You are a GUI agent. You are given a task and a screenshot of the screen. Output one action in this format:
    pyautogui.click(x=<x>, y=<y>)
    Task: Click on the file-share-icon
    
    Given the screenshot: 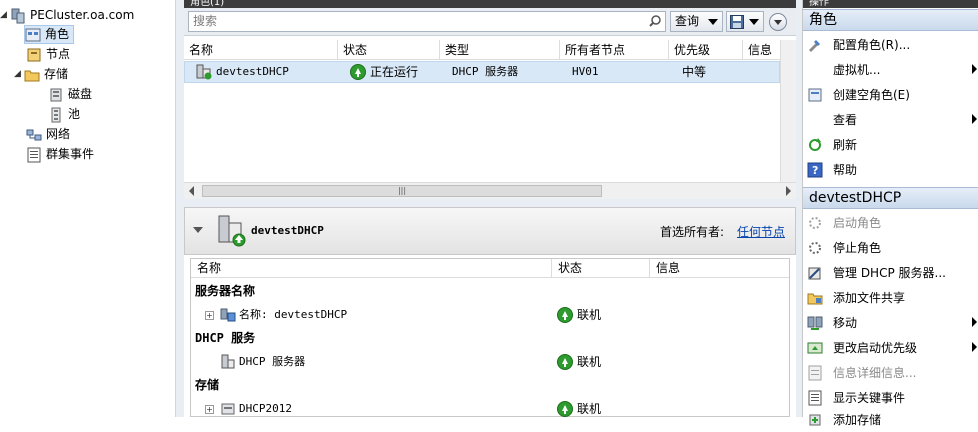 What is the action you would take?
    pyautogui.click(x=815, y=298)
    